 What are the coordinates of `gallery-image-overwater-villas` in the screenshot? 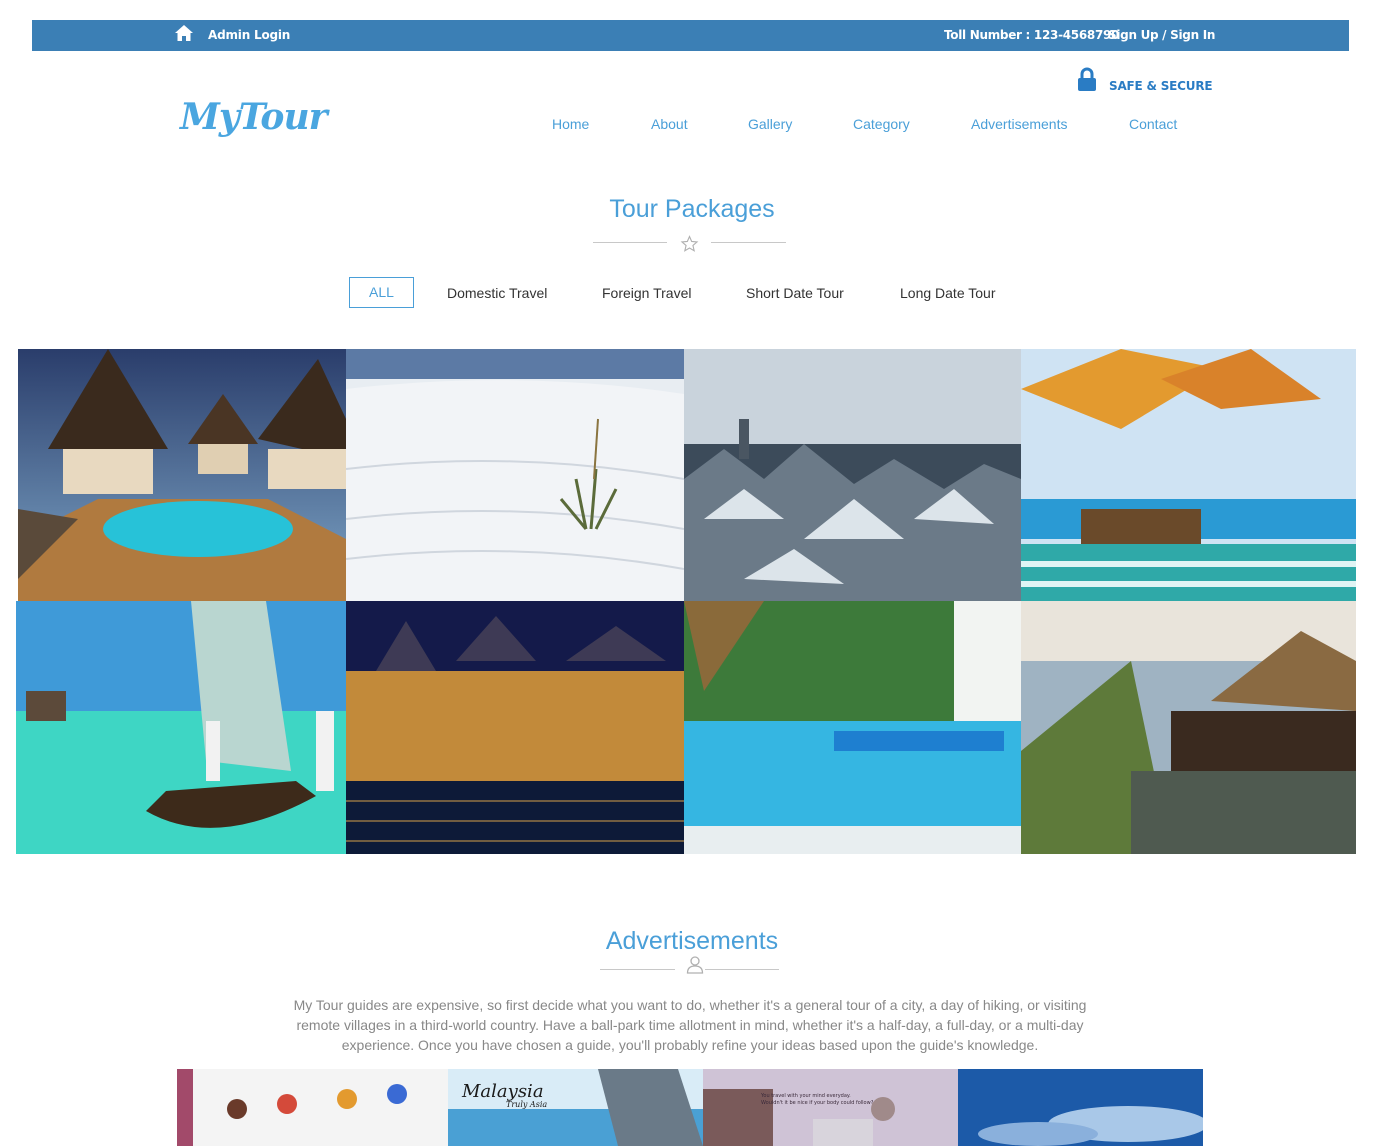 It's located at (182, 475).